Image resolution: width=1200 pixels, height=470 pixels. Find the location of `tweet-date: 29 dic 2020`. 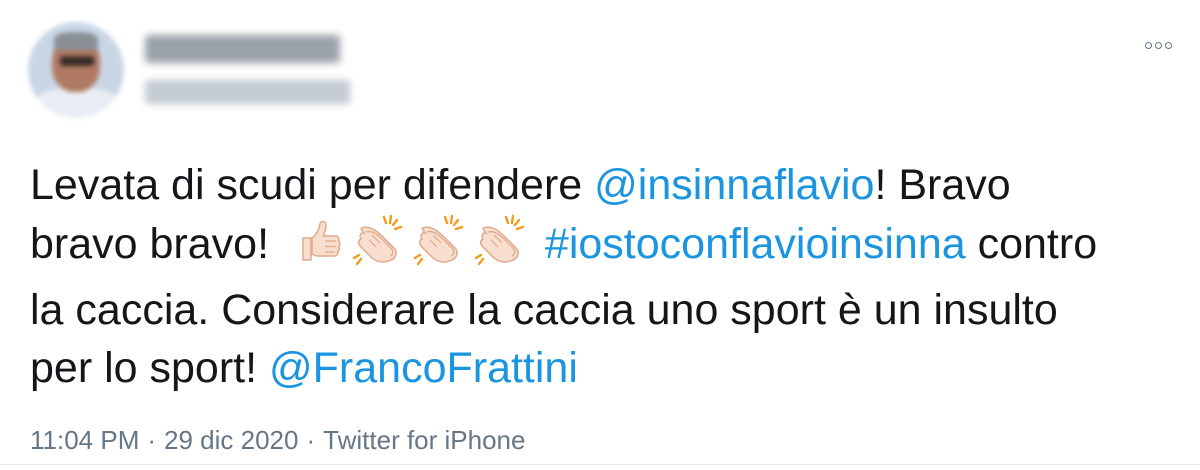

tweet-date: 29 dic 2020 is located at coordinates (231, 440).